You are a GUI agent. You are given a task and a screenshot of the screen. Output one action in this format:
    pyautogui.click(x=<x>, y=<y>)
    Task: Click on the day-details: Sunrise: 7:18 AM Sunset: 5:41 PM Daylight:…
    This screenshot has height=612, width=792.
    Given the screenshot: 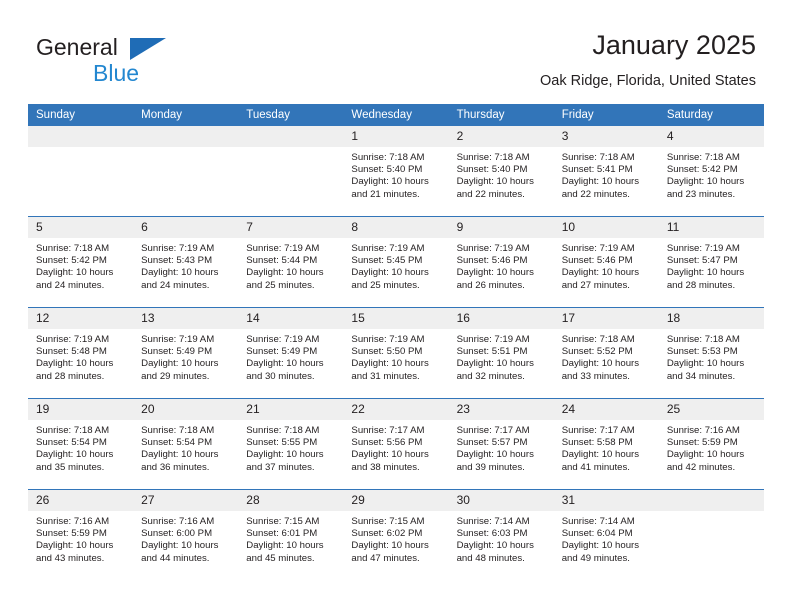 What is the action you would take?
    pyautogui.click(x=606, y=174)
    